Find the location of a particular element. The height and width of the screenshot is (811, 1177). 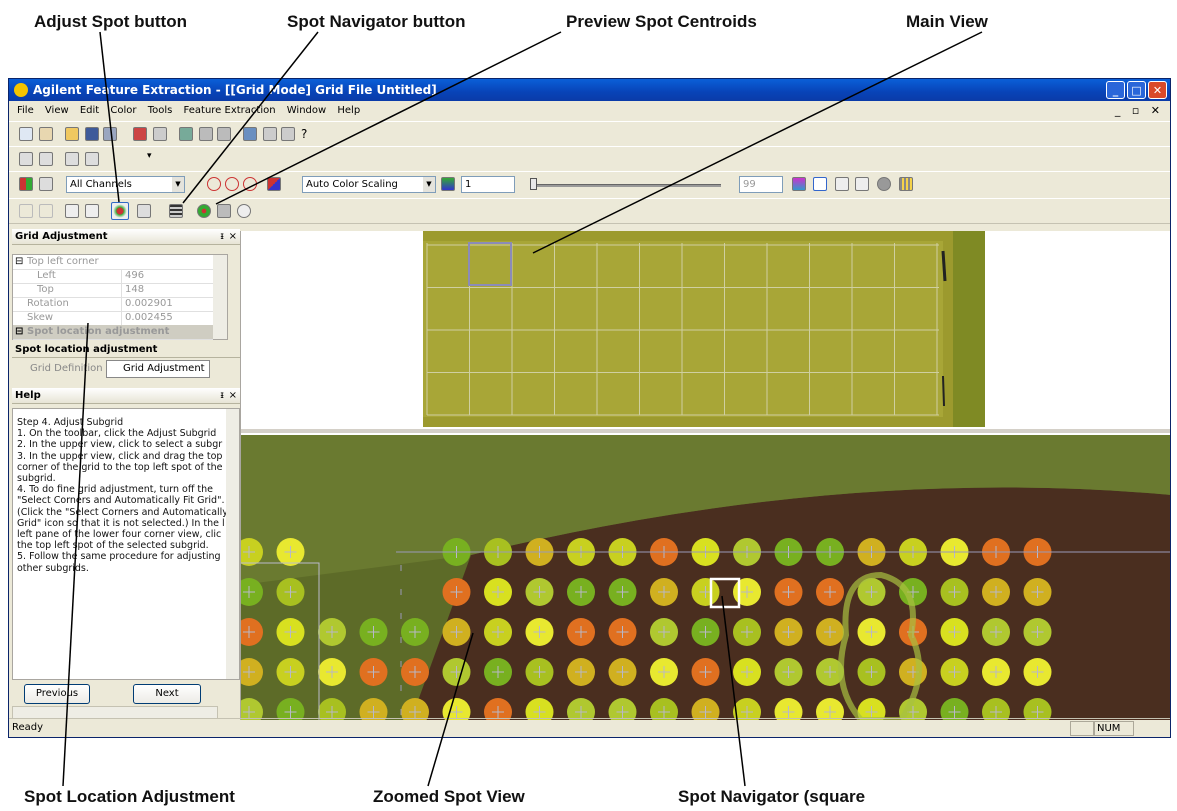

stack-icon is located at coordinates (862, 184).